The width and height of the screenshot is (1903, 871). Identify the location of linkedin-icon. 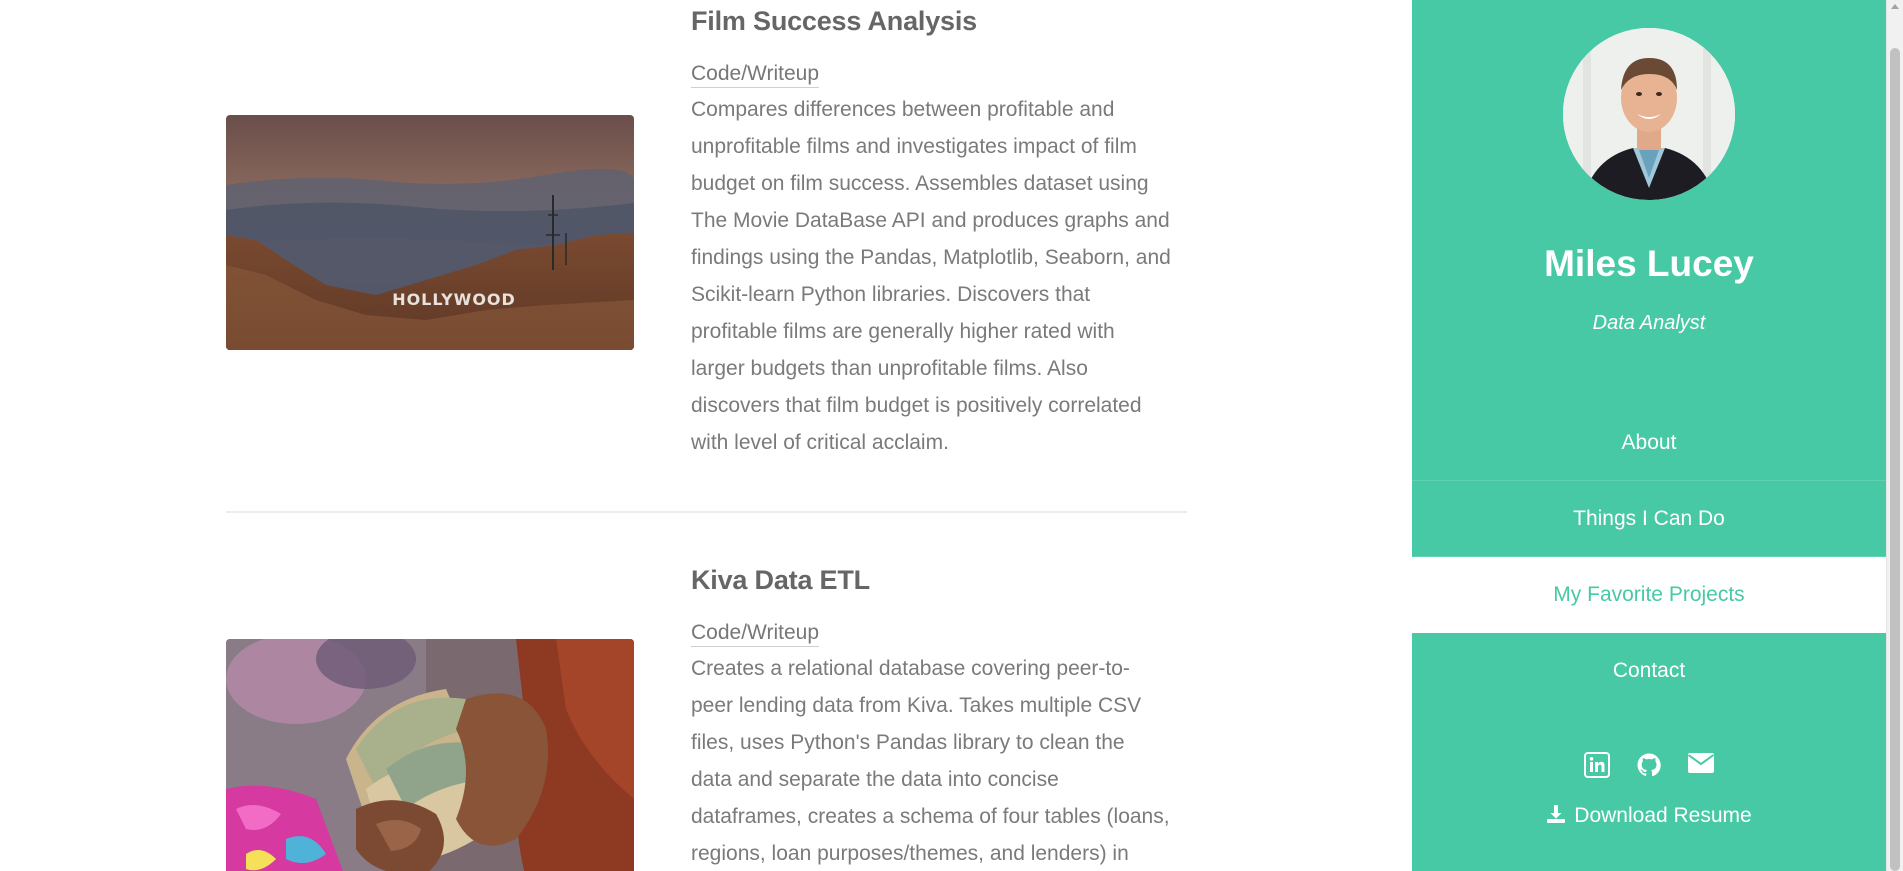
(1597, 766).